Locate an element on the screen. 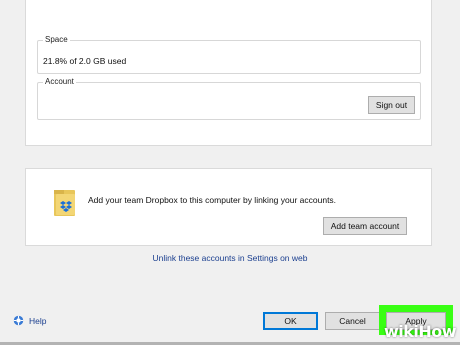  wikihow-watermark: wikiHow is located at coordinates (420, 331).